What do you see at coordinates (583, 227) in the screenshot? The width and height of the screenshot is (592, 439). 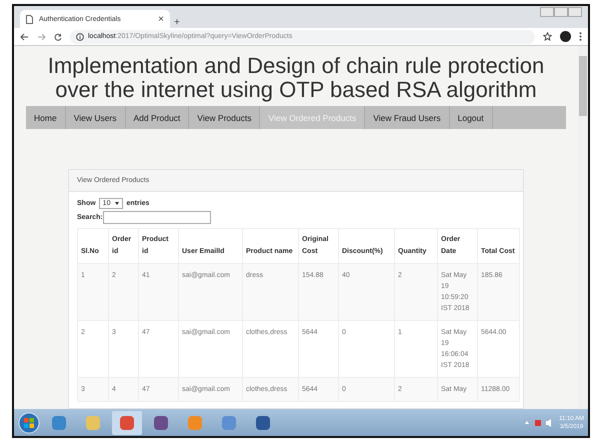 I see `scrollbar` at bounding box center [583, 227].